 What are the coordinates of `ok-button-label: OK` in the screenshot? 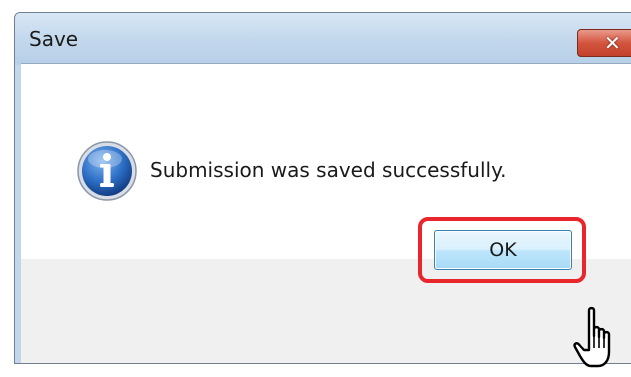 It's located at (503, 250).